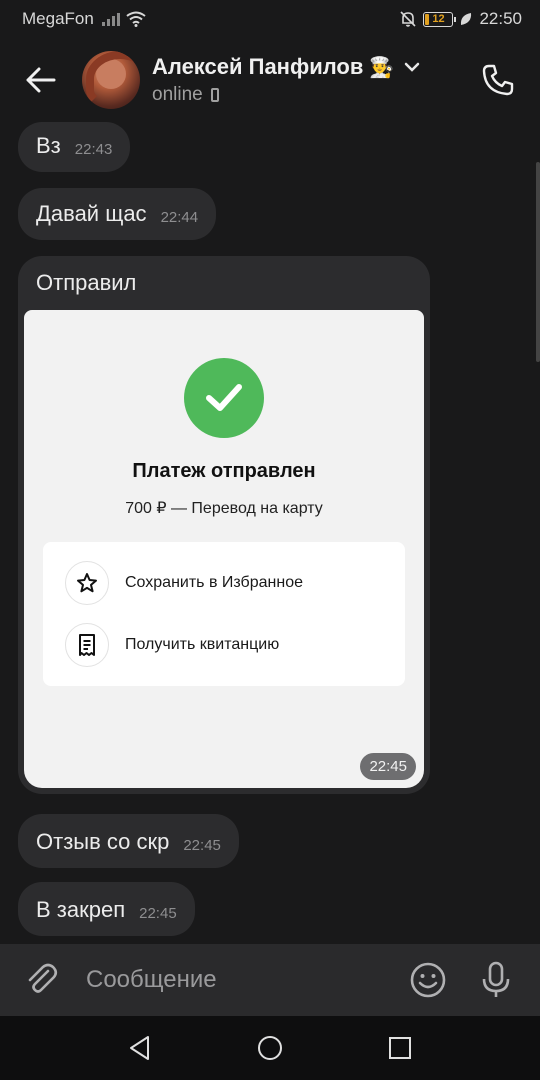 The width and height of the screenshot is (540, 1080). What do you see at coordinates (177, 94) in the screenshot?
I see `contact-status: online` at bounding box center [177, 94].